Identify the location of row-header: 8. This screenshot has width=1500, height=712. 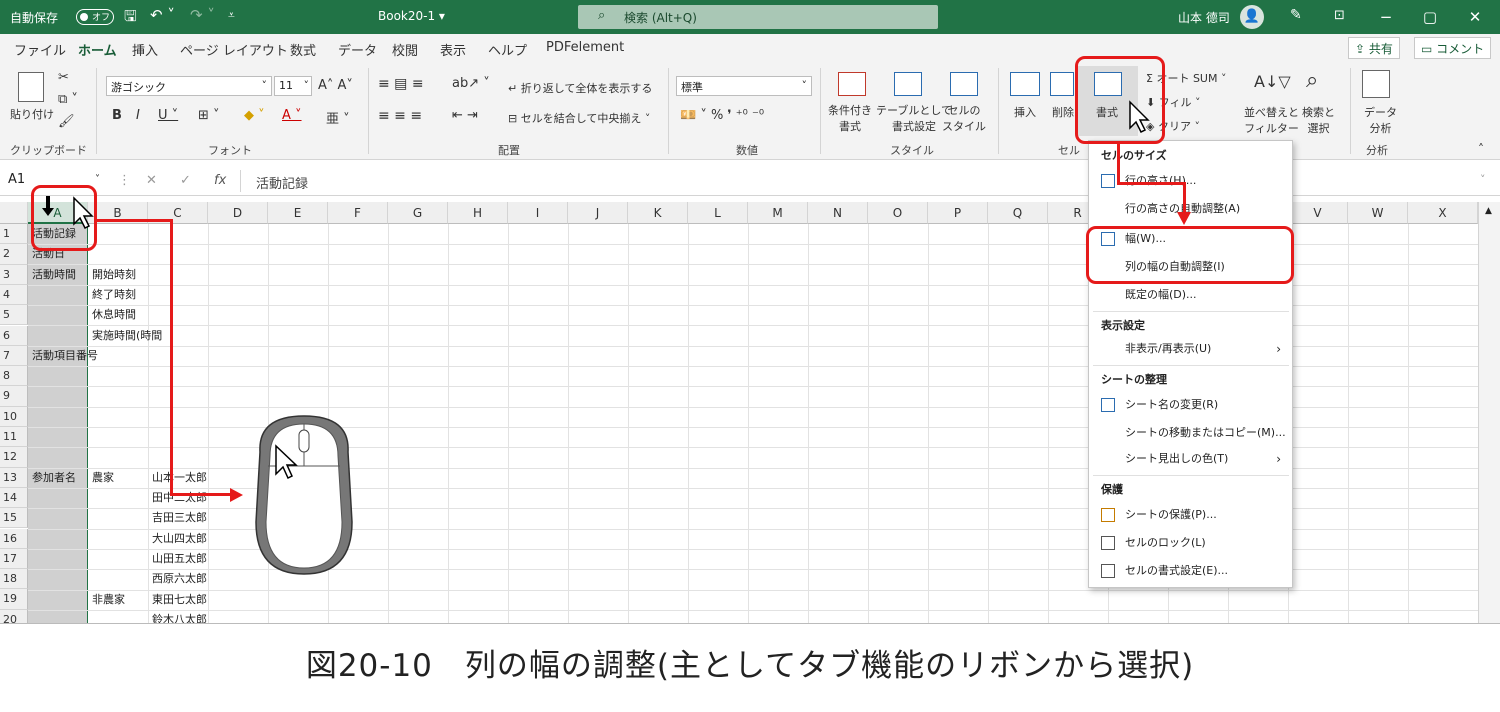
(14, 376).